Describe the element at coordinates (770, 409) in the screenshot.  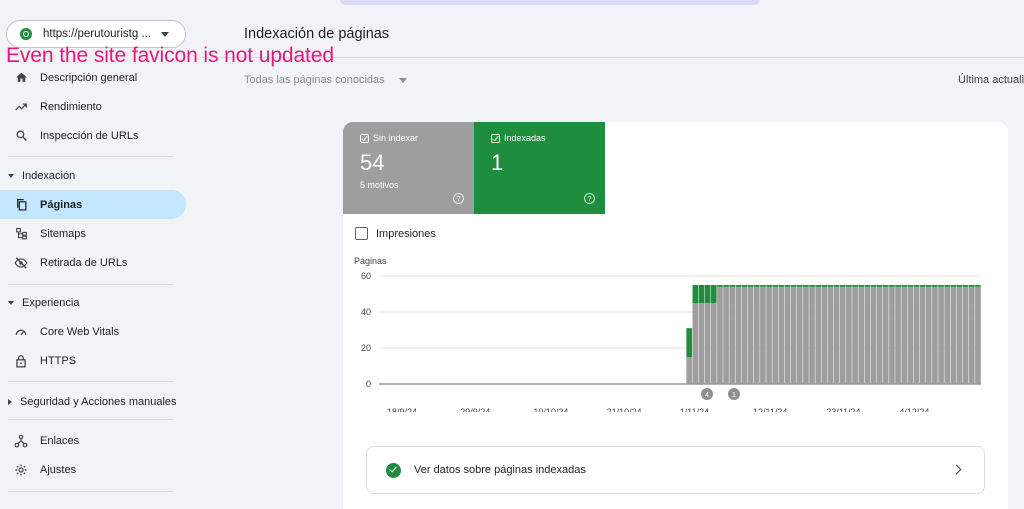
I see `x-tick-label: 12/11/24` at that location.